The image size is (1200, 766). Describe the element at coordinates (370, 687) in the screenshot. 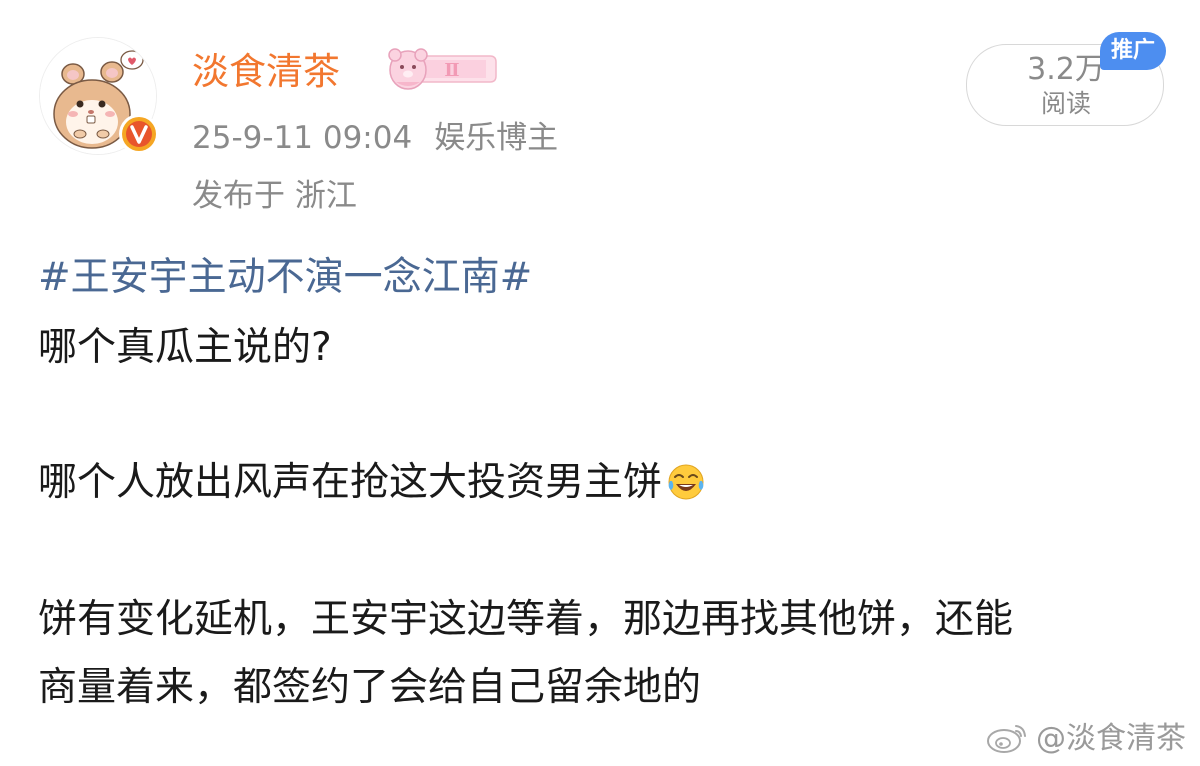

I see `post-text-line-4: 商量着来，都签约了会给自己留余地的` at that location.